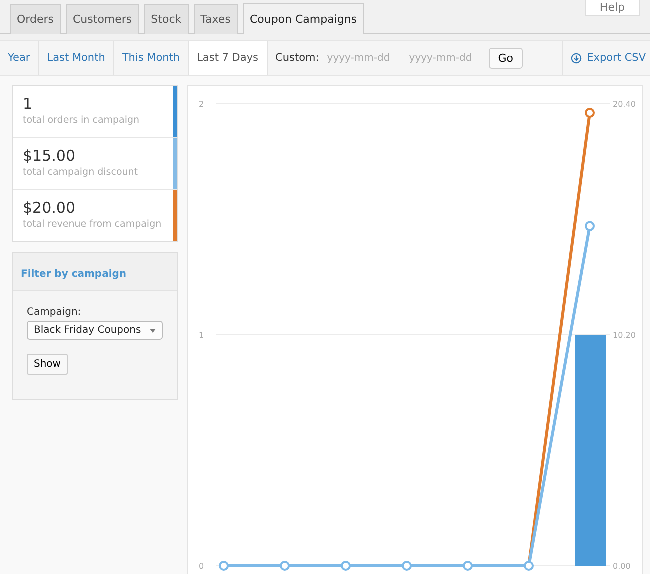  Describe the element at coordinates (201, 566) in the screenshot. I see `axis-label: 0` at that location.